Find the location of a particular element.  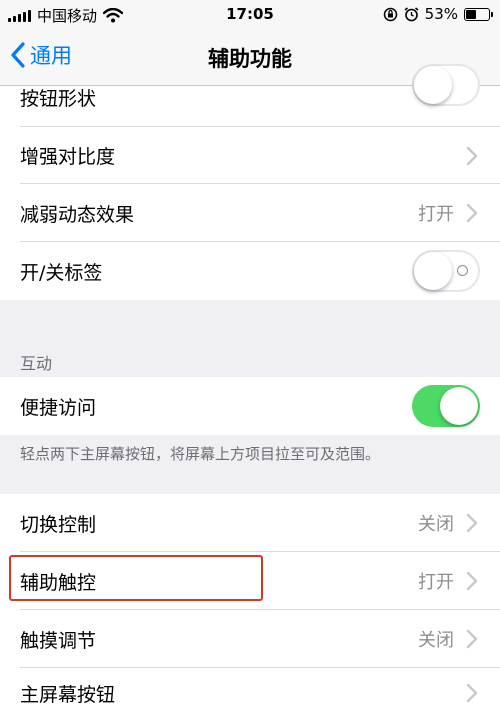

row-label: 增强对比度 is located at coordinates (68, 157).